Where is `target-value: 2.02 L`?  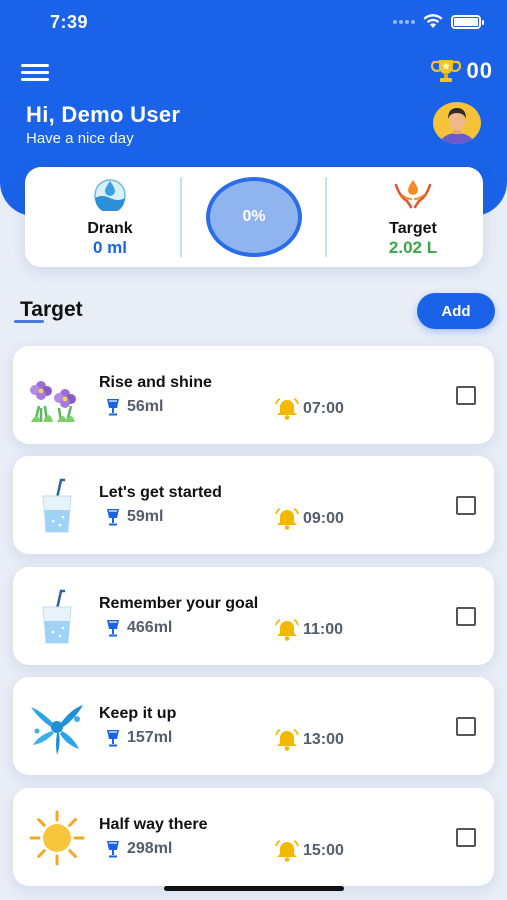 target-value: 2.02 L is located at coordinates (413, 247).